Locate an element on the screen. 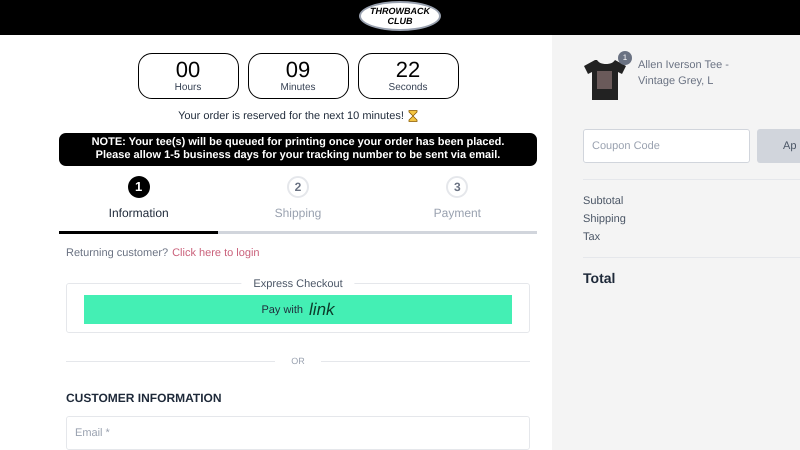 The image size is (800, 450). step-tab: 1 Information is located at coordinates (138, 199).